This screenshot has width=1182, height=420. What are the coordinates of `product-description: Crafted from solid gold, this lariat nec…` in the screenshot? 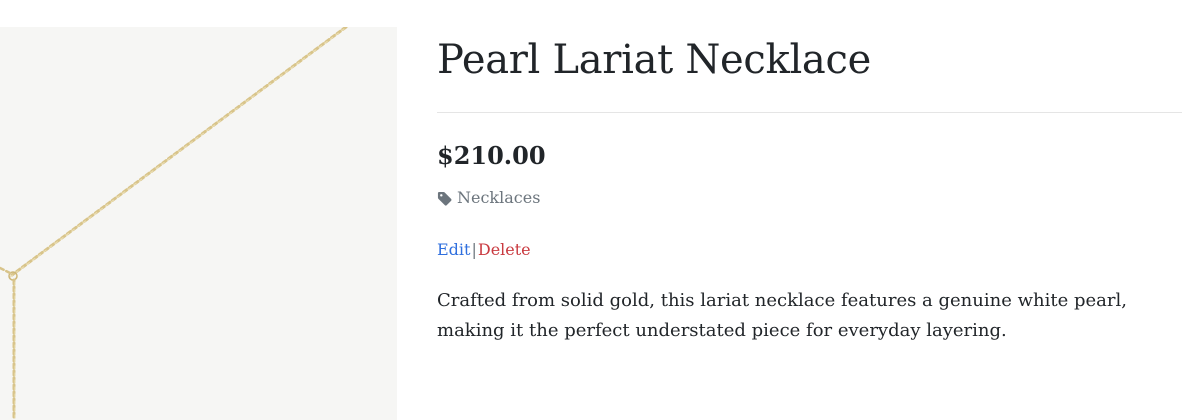 It's located at (782, 315).